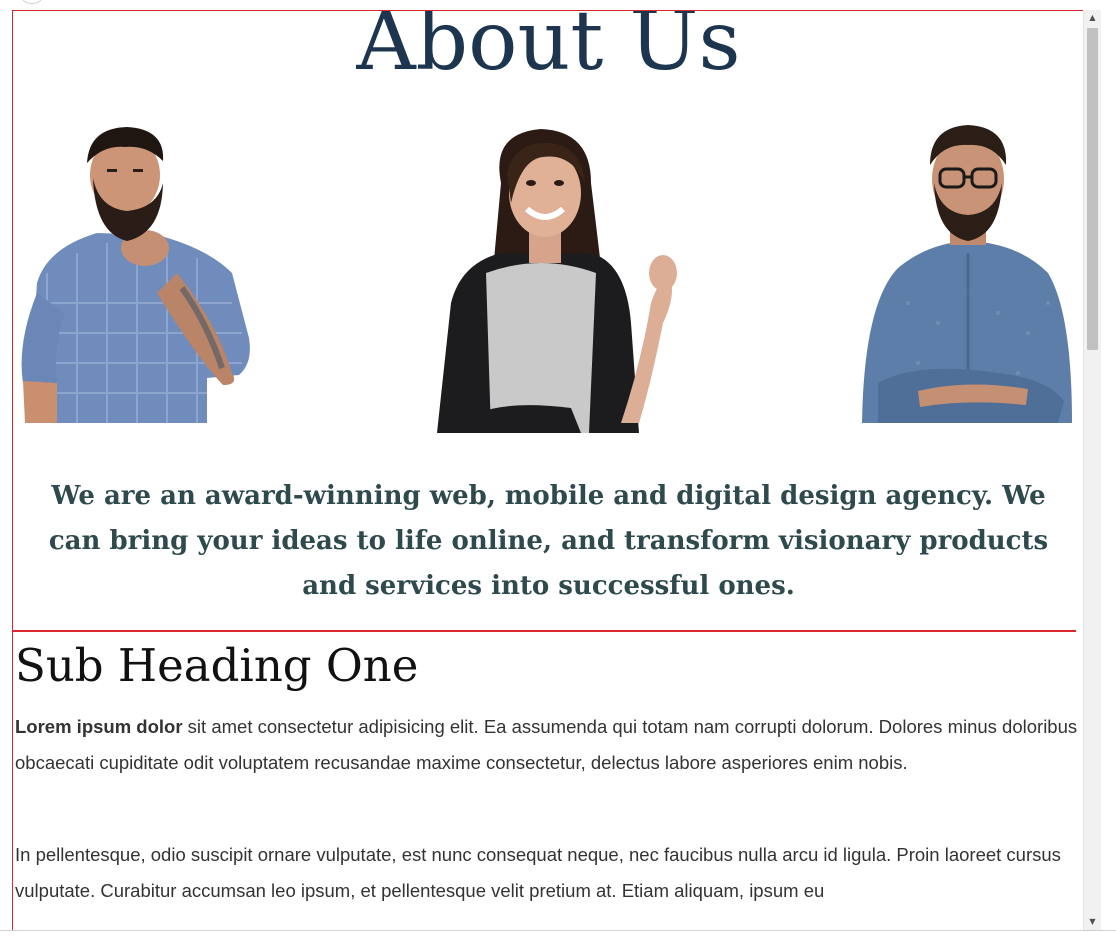 This screenshot has width=1116, height=942. Describe the element at coordinates (968, 278) in the screenshot. I see `man-with-glasses-arms-crossed-photo` at that location.